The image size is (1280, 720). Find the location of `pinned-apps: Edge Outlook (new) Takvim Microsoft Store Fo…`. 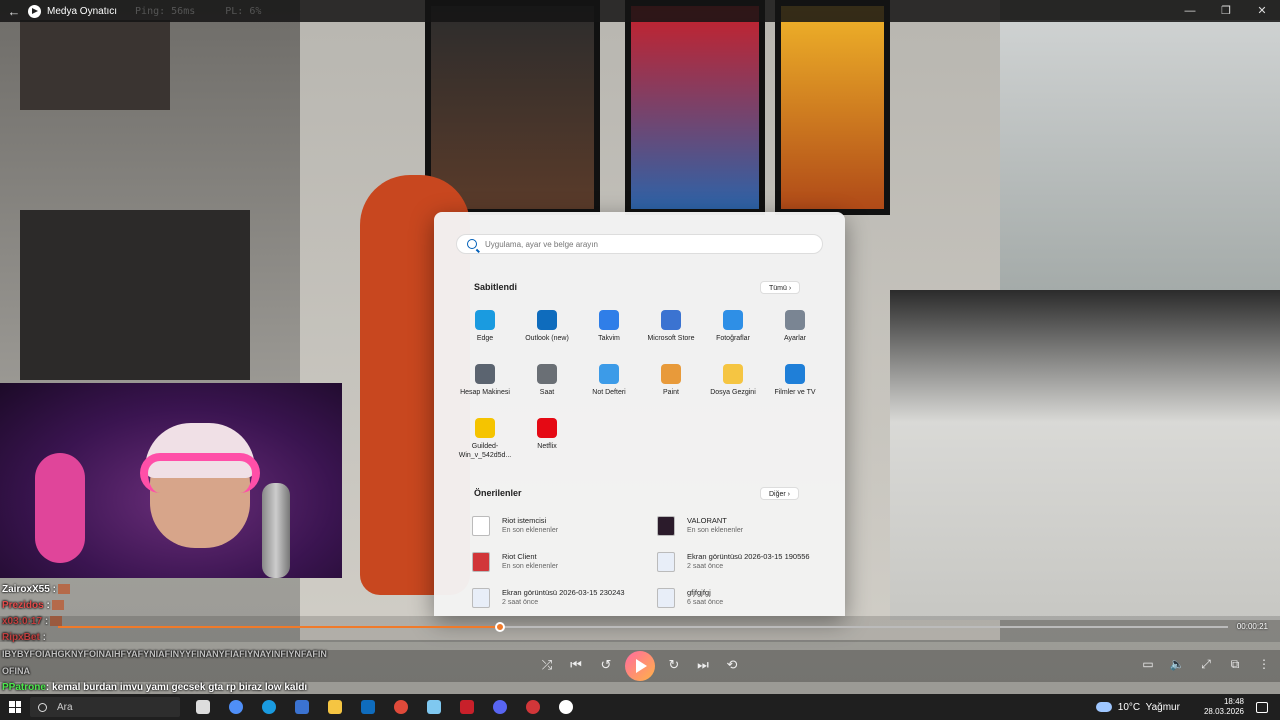

pinned-apps: Edge Outlook (new) Takvim Microsoft Store Fo… is located at coordinates (640, 386).